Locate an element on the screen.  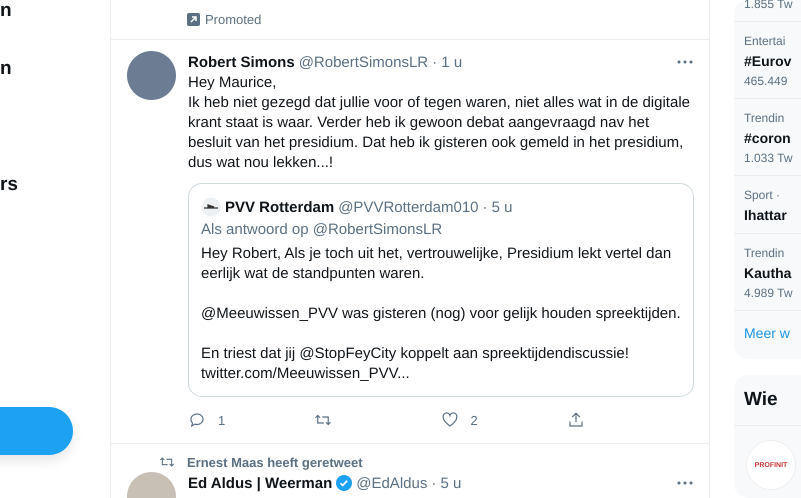
quoted-author-name: PVV Rotterdam is located at coordinates (279, 207).